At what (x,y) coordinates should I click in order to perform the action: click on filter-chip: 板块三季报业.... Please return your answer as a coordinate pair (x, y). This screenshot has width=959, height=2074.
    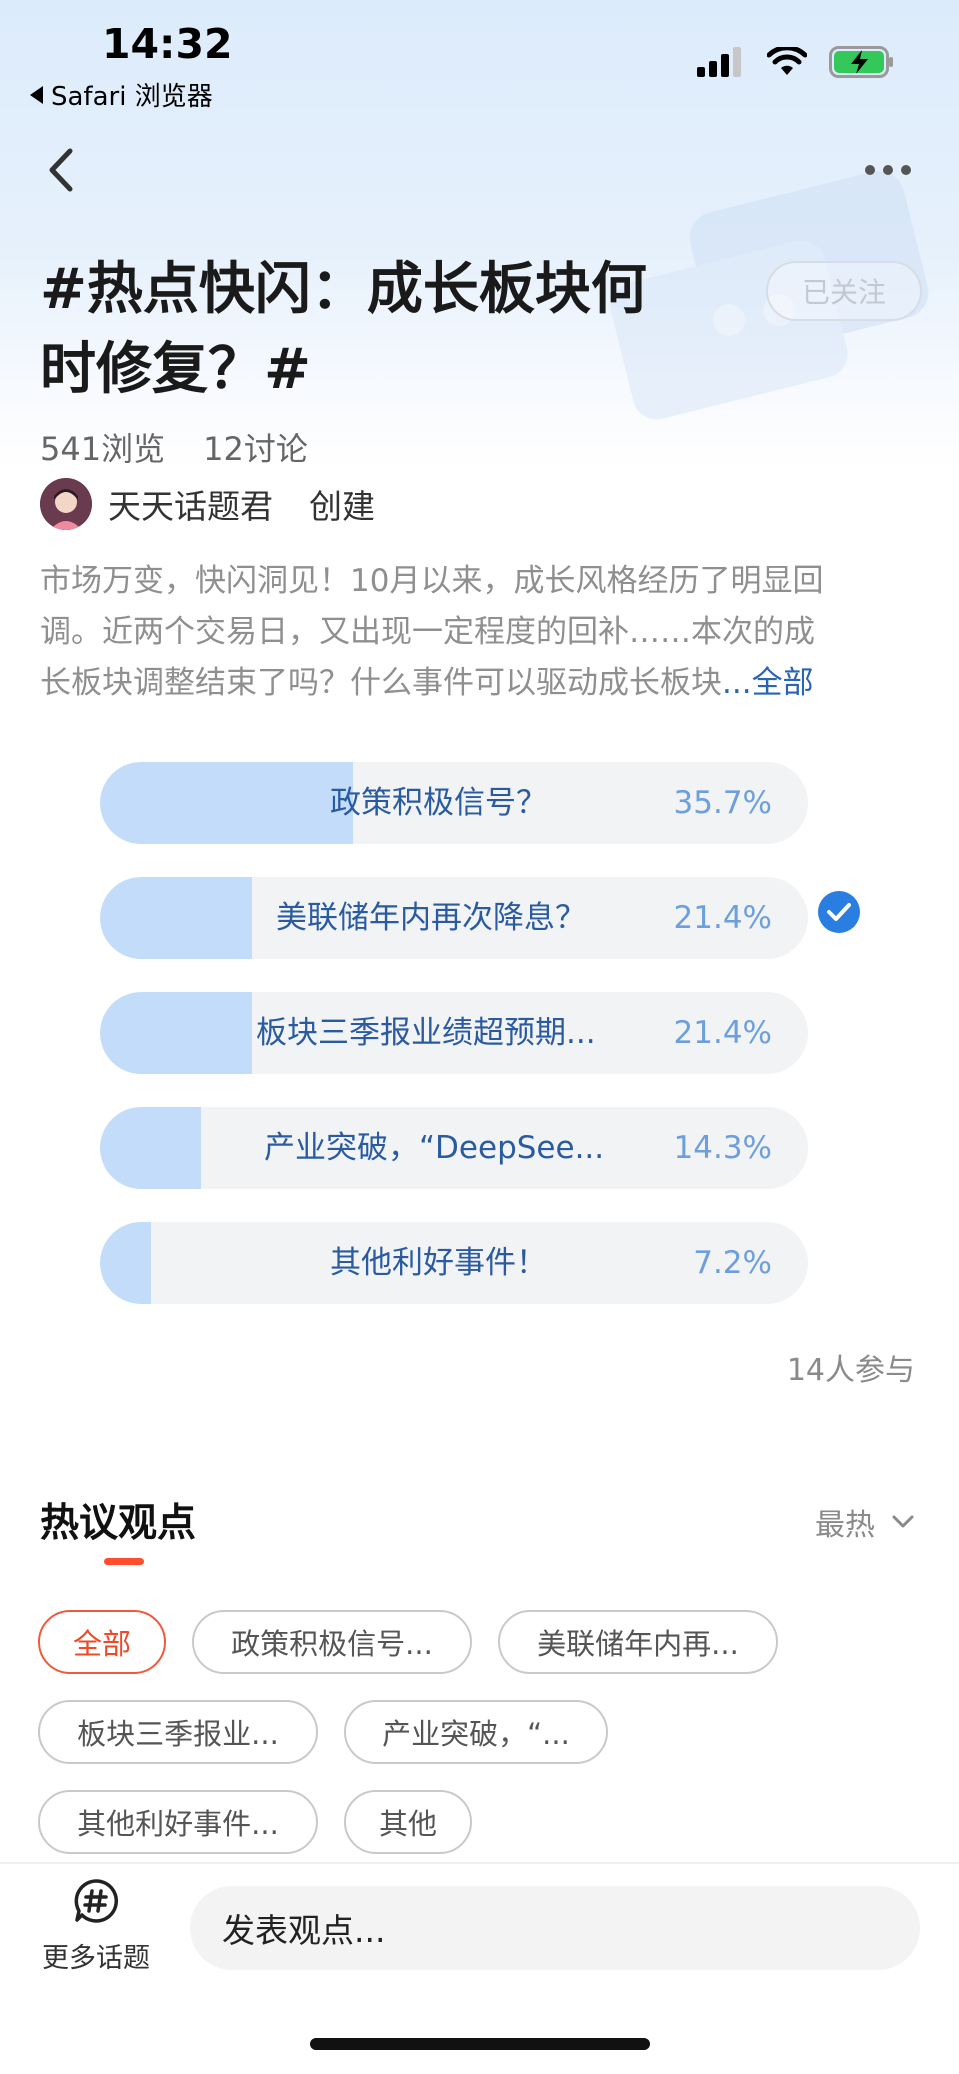
    Looking at the image, I should click on (178, 1732).